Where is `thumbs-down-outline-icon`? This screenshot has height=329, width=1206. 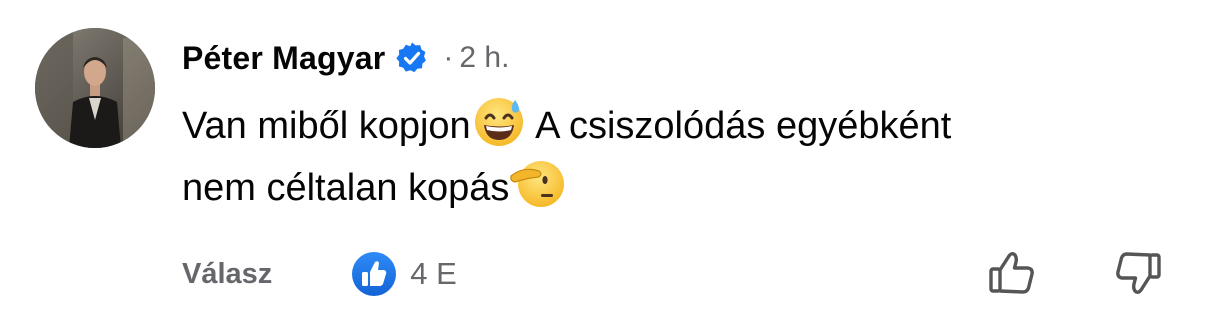
thumbs-down-outline-icon is located at coordinates (1137, 273).